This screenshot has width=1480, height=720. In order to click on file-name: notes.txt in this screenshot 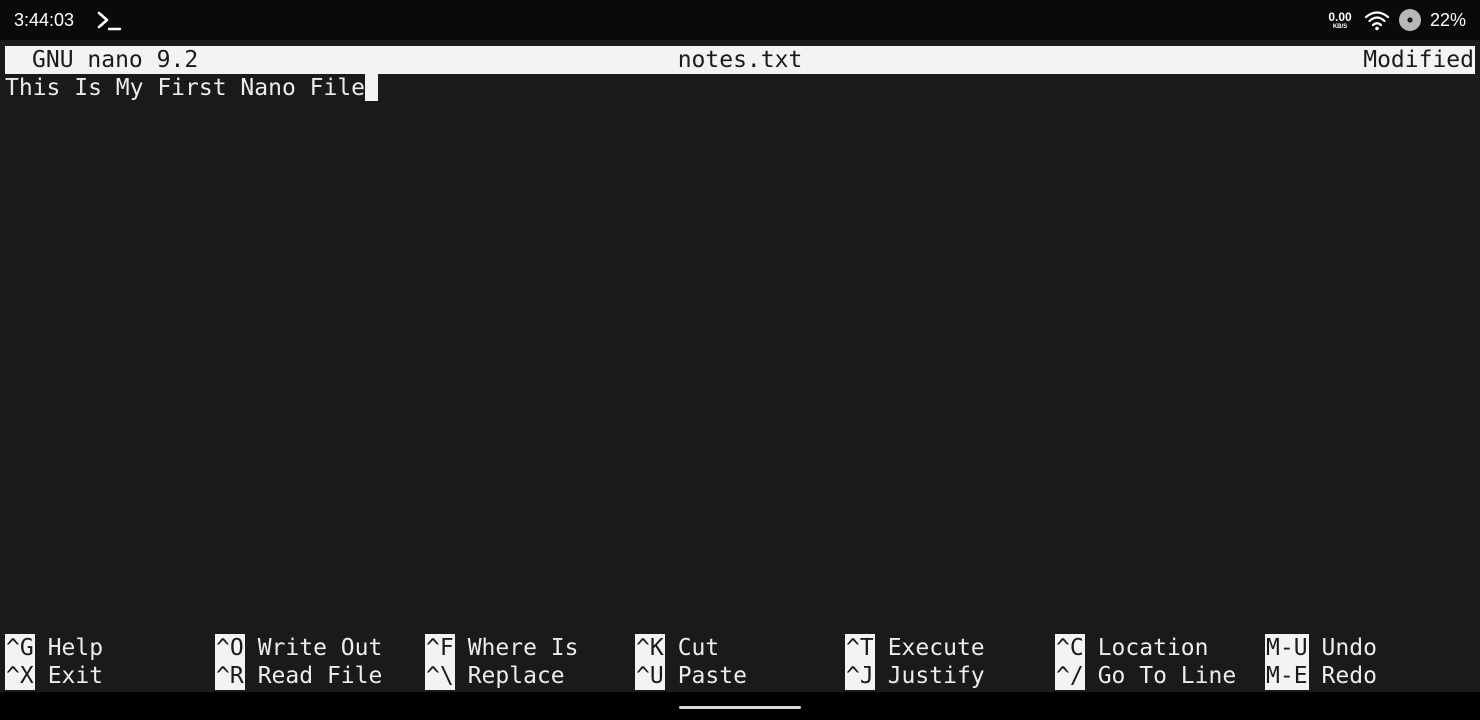, I will do `click(740, 60)`.